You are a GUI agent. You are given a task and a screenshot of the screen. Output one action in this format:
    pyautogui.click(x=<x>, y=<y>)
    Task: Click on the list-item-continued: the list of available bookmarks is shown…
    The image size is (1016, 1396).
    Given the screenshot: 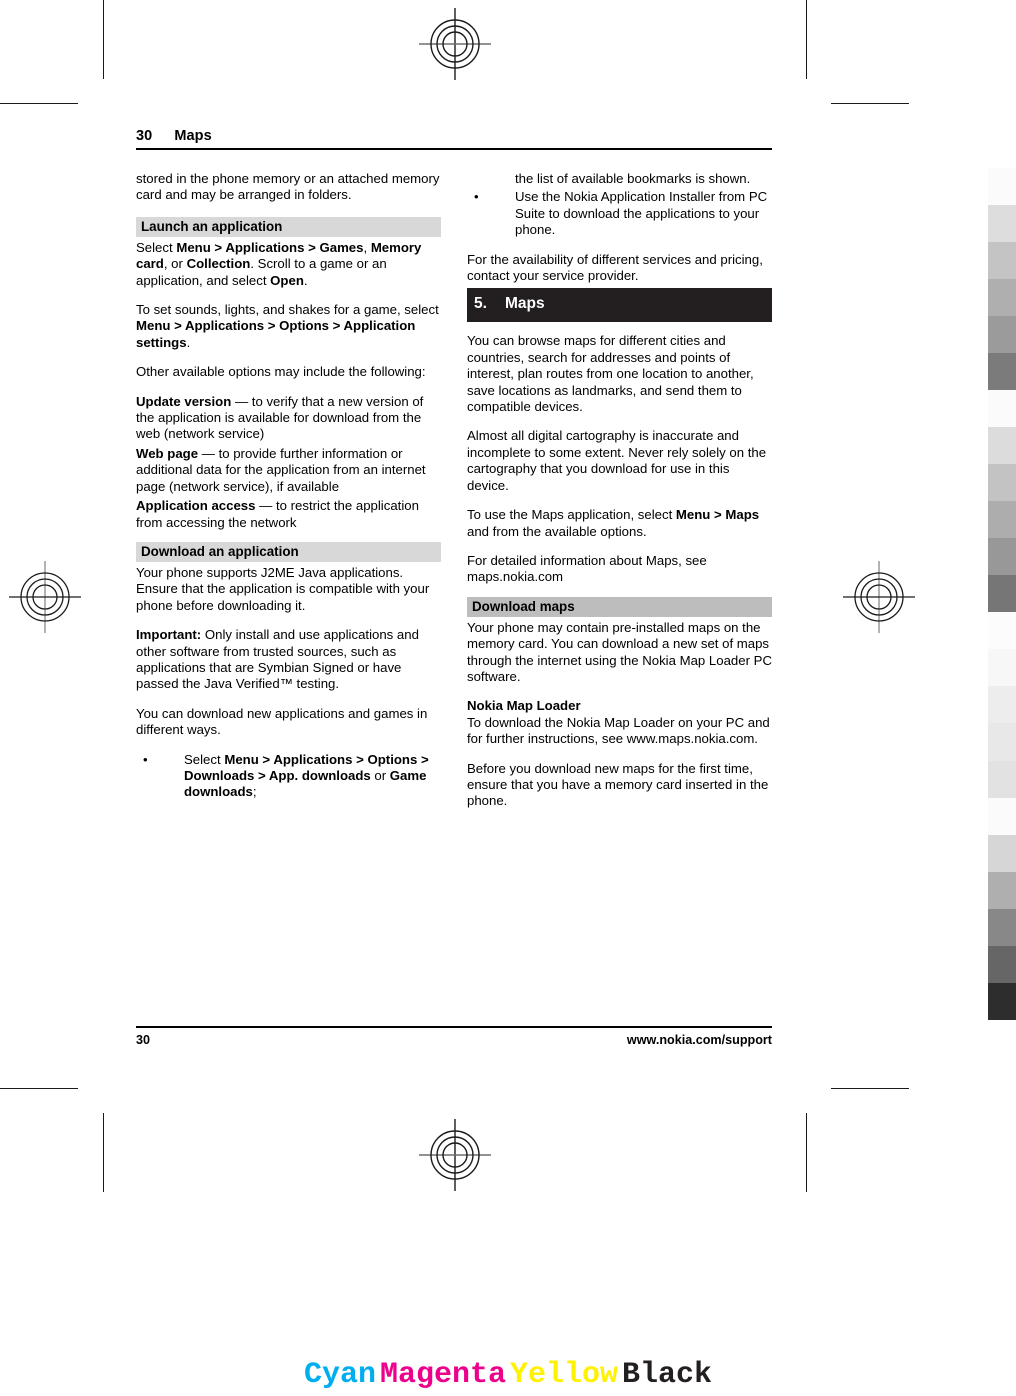 What is the action you would take?
    pyautogui.click(x=633, y=178)
    